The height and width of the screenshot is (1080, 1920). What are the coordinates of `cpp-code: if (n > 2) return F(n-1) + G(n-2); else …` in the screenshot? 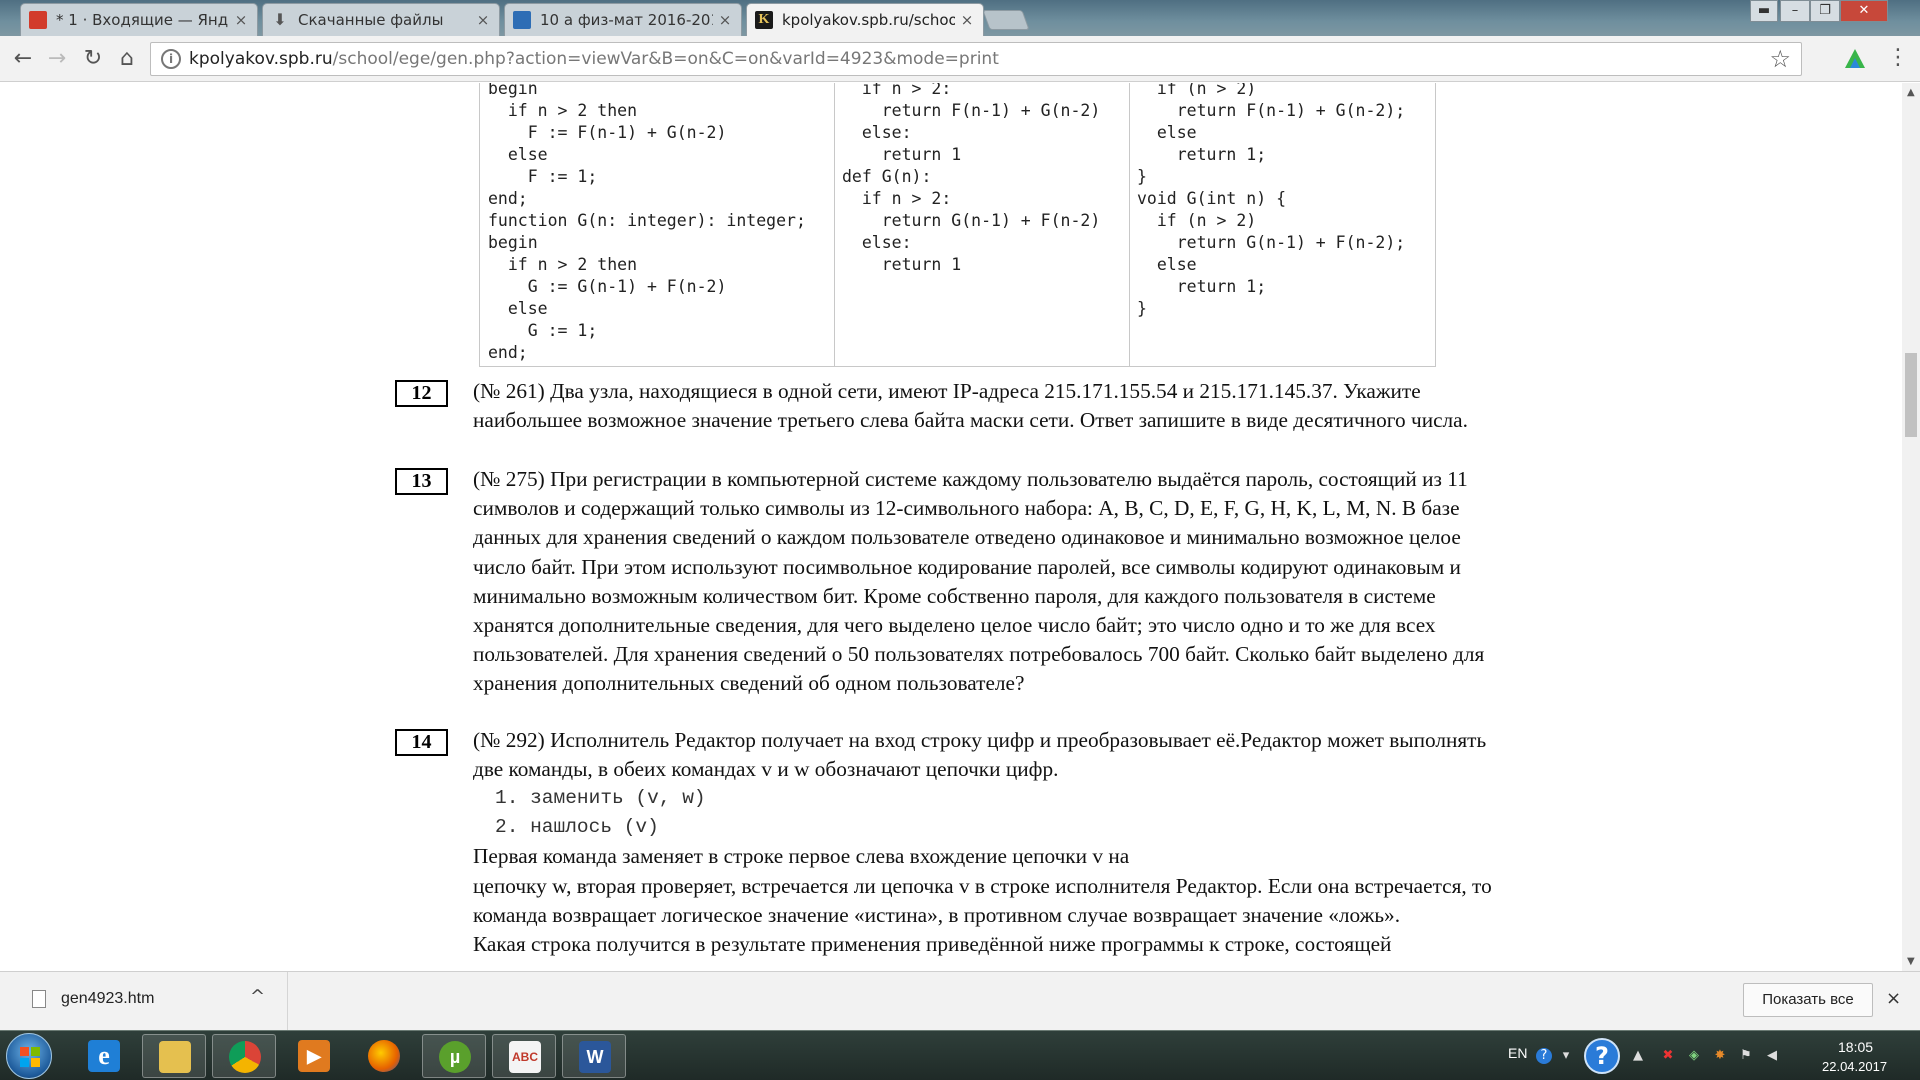 It's located at (1271, 200).